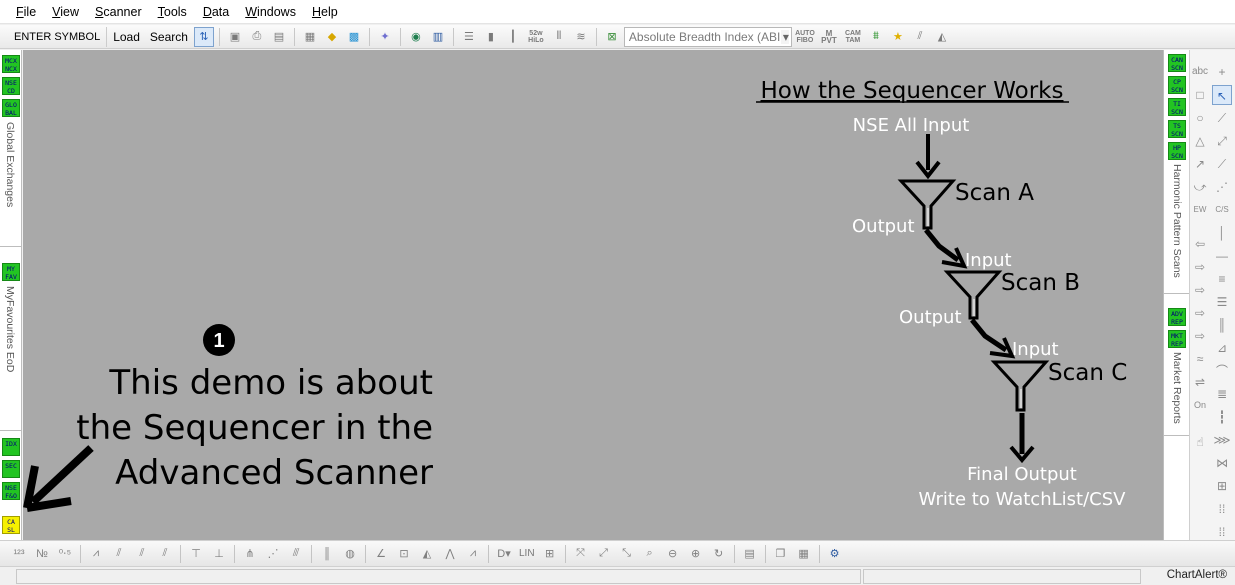  I want to click on nav-play-icon: ⇨, so click(1200, 313).